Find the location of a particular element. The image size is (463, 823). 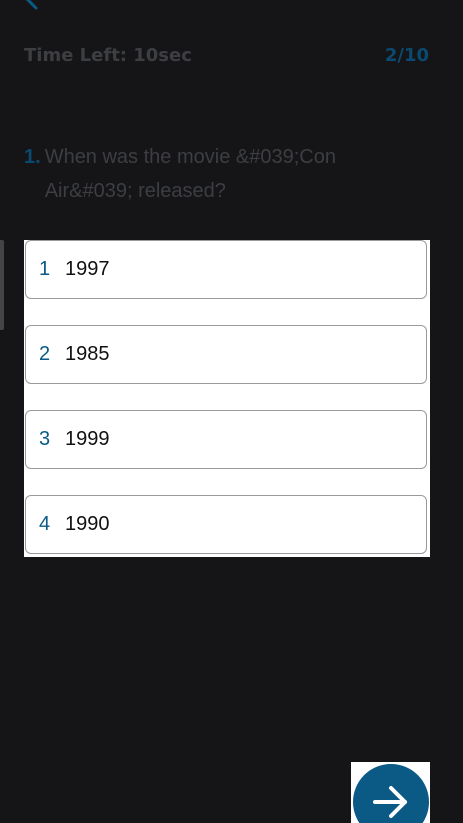

chevron-left-icon is located at coordinates (31, 5).